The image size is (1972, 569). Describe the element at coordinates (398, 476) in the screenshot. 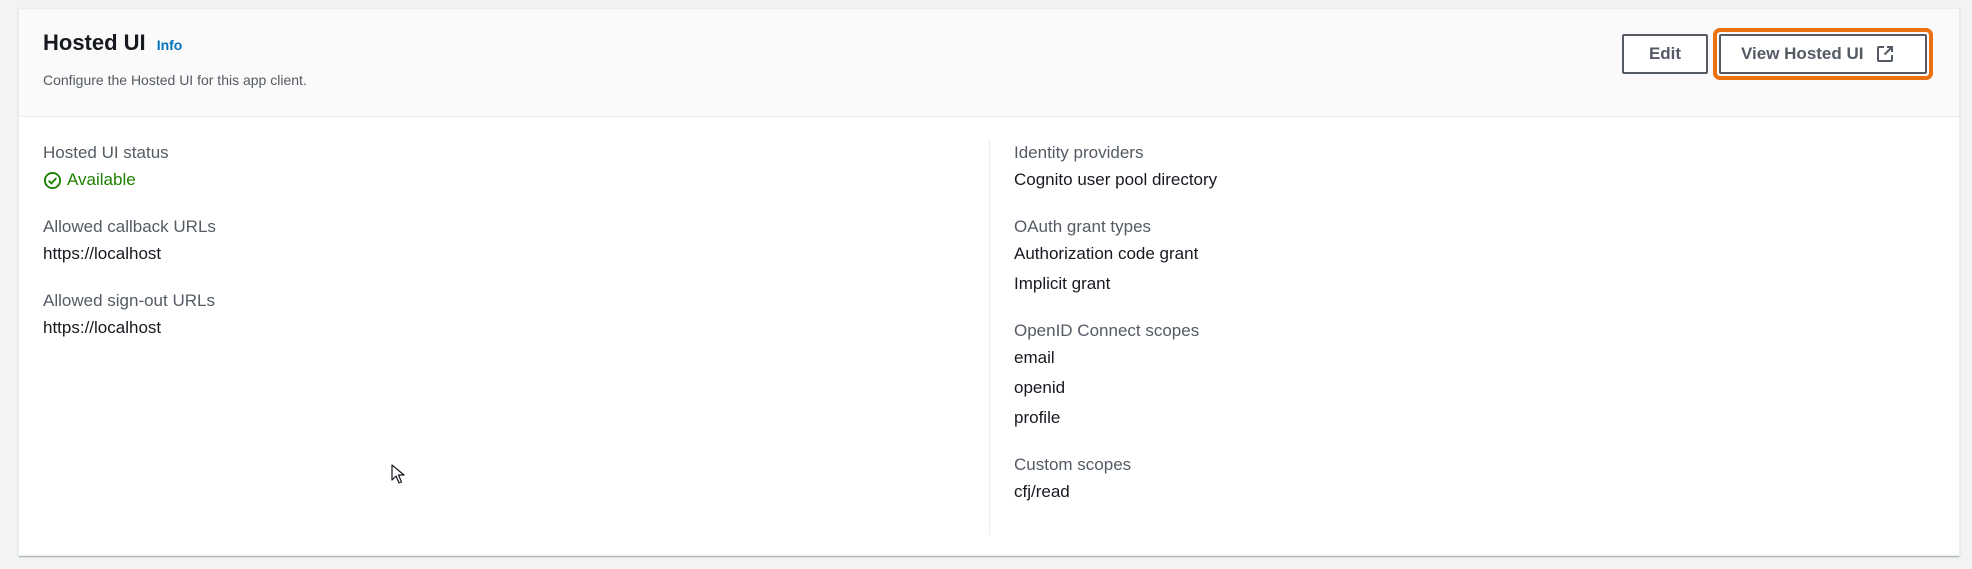

I see `mouse-cursor-icon` at that location.